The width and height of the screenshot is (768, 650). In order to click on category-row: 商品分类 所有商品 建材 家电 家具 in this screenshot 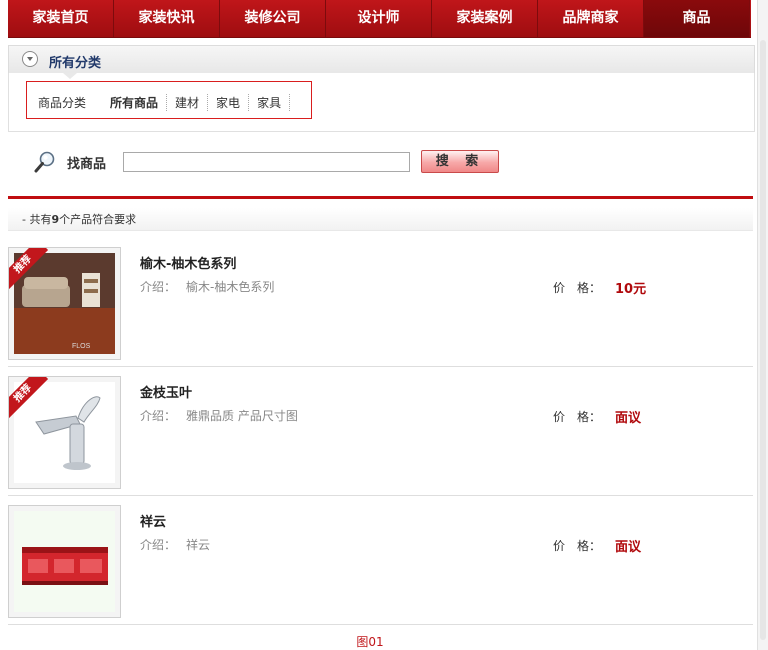, I will do `click(164, 102)`.